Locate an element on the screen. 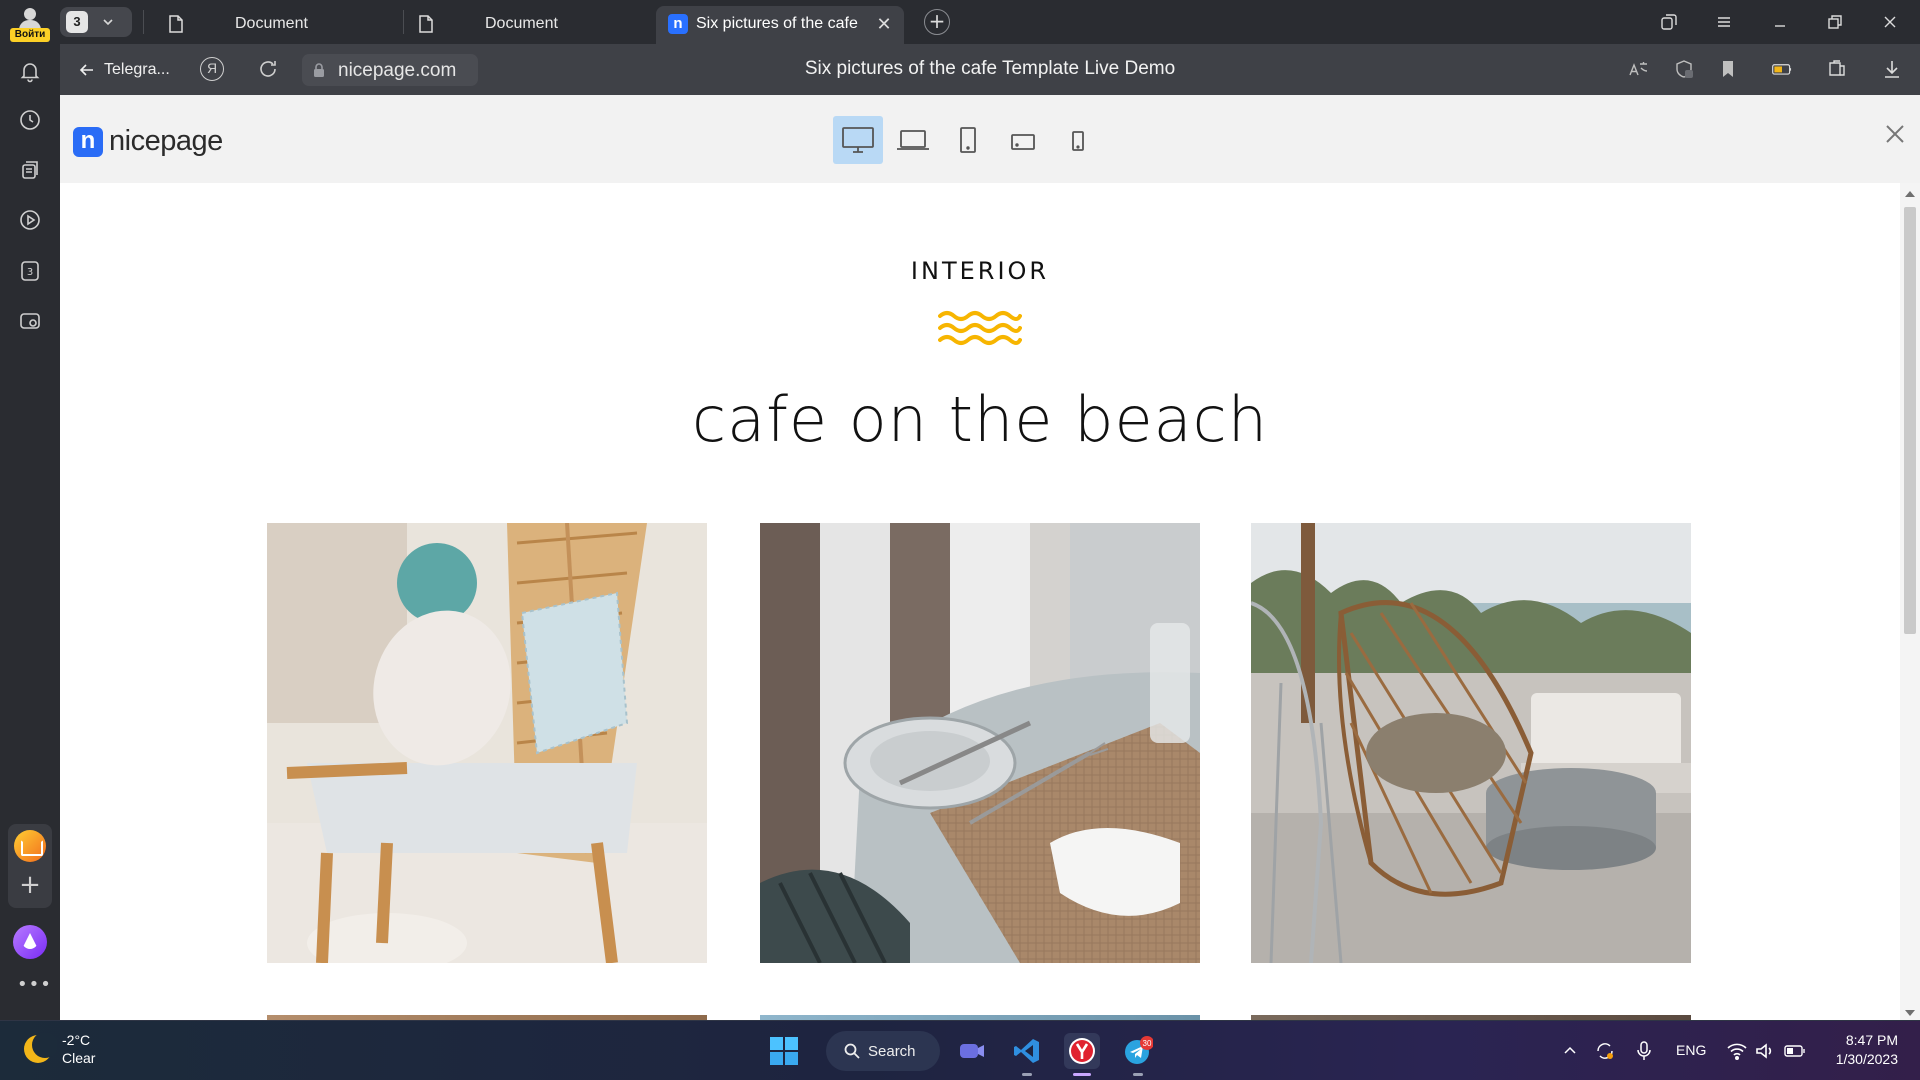  profile-avatar: Войти is located at coordinates (30, 23).